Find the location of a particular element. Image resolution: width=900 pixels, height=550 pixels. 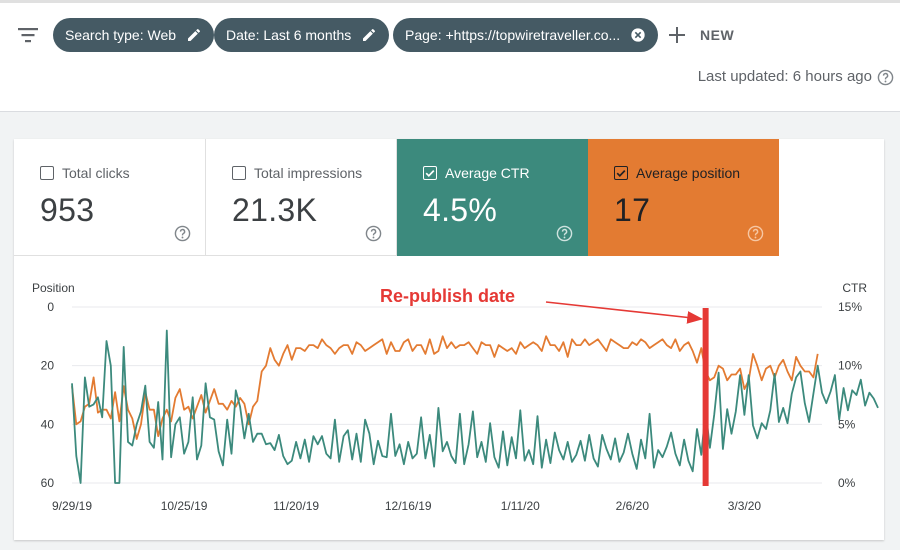

chip-label: Date: Last 6 months is located at coordinates (289, 35).